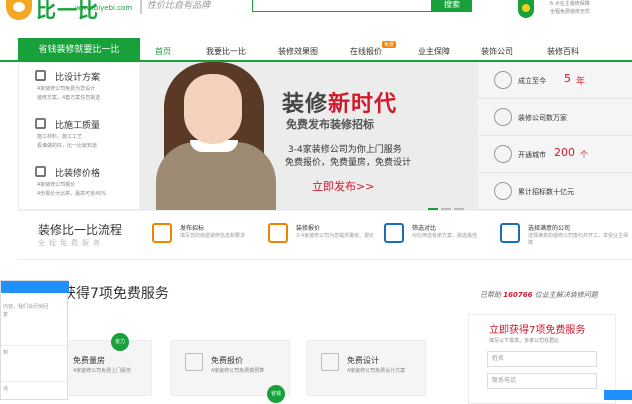 This screenshot has height=404, width=632. I want to click on search-button: 搜索, so click(452, 6).